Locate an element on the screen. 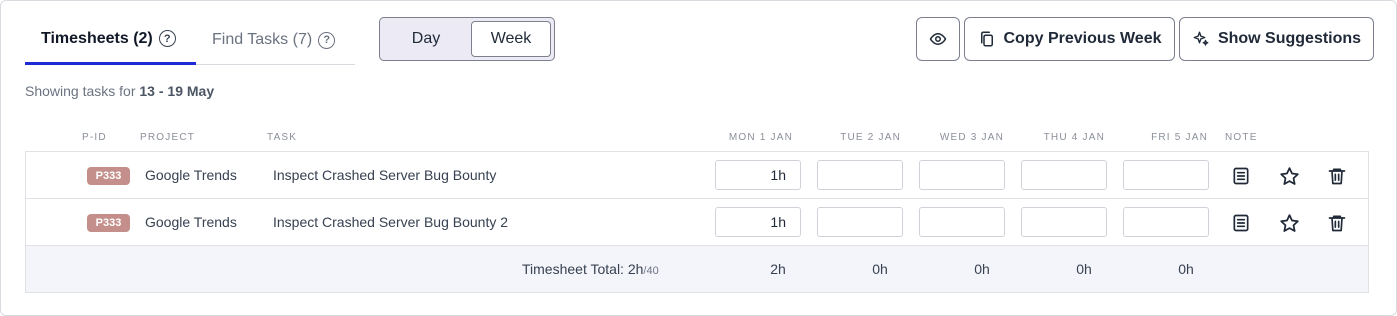 This screenshot has width=1397, height=316. view-button is located at coordinates (938, 39).